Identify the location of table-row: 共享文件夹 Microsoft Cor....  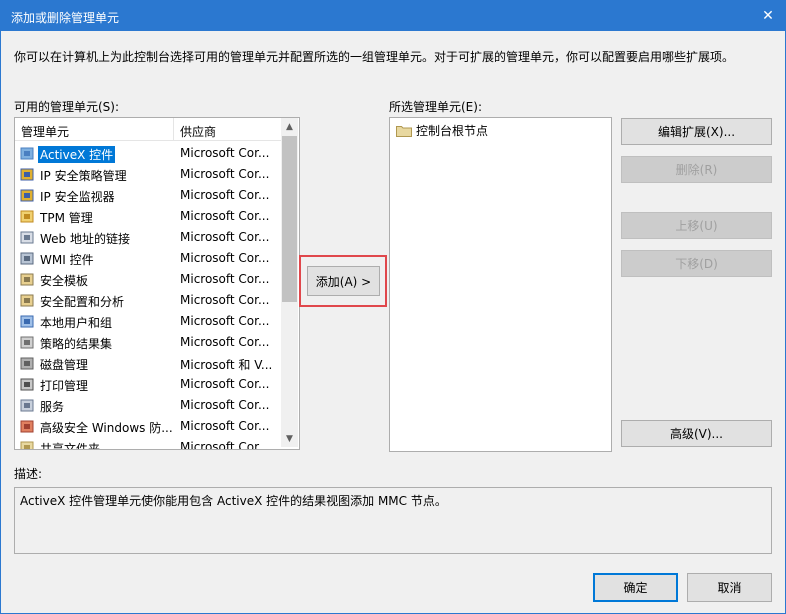
(148, 443).